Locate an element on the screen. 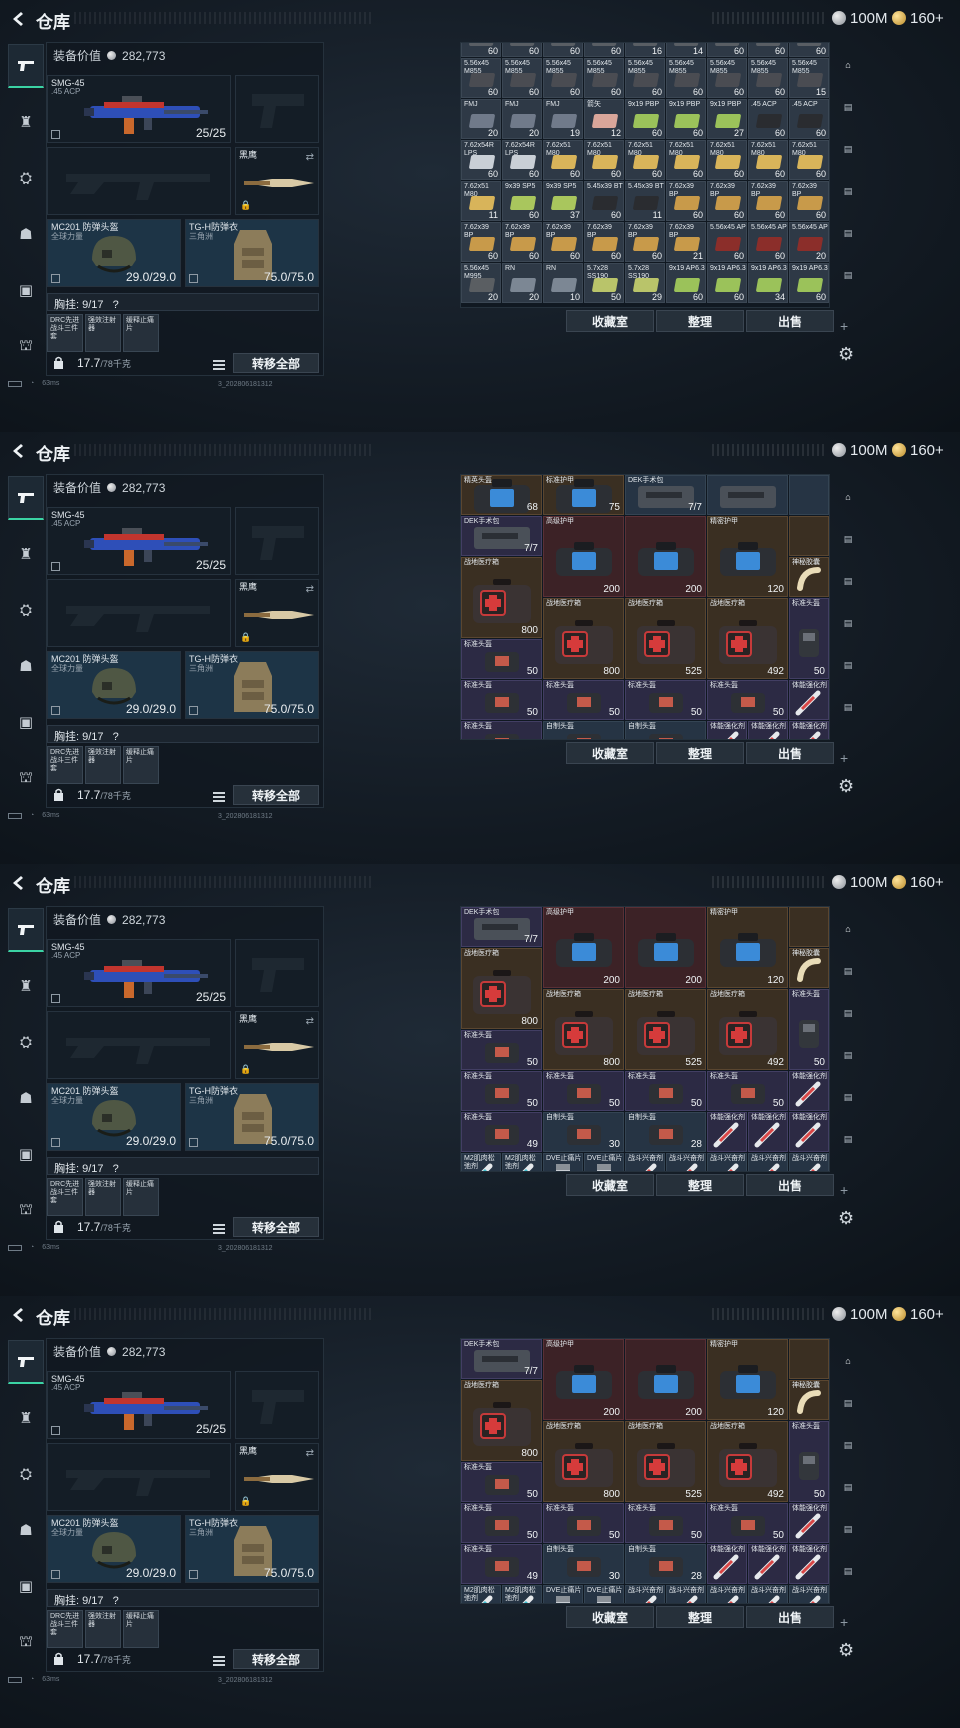 The height and width of the screenshot is (1728, 960). ammo-item: FMJ 20 is located at coordinates (522, 119).